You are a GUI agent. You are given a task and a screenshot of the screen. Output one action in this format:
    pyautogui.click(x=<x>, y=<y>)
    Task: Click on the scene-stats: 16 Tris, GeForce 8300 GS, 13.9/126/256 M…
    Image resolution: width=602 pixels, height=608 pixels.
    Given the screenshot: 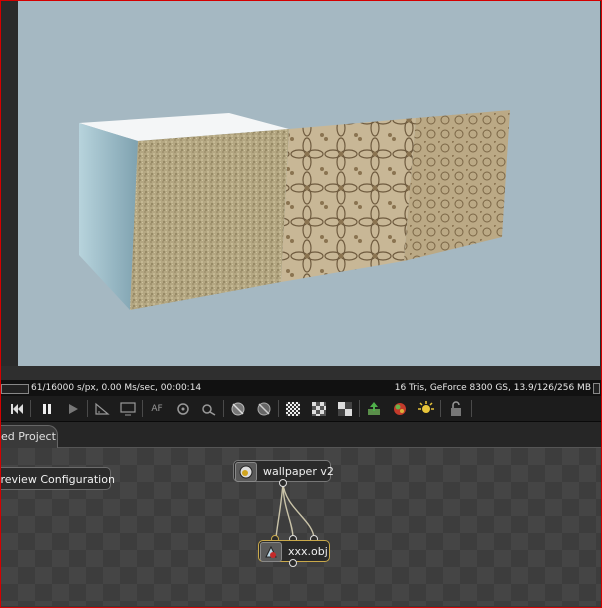 What is the action you would take?
    pyautogui.click(x=492, y=388)
    